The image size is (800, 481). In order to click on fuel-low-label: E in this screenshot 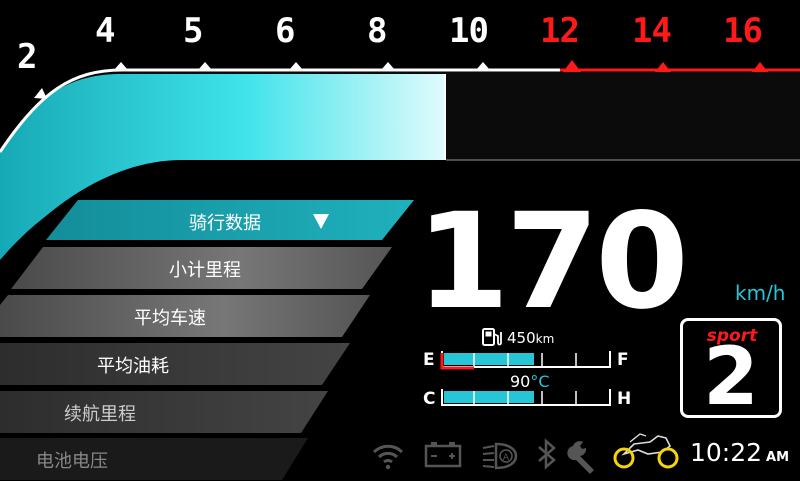, I will do `click(429, 360)`.